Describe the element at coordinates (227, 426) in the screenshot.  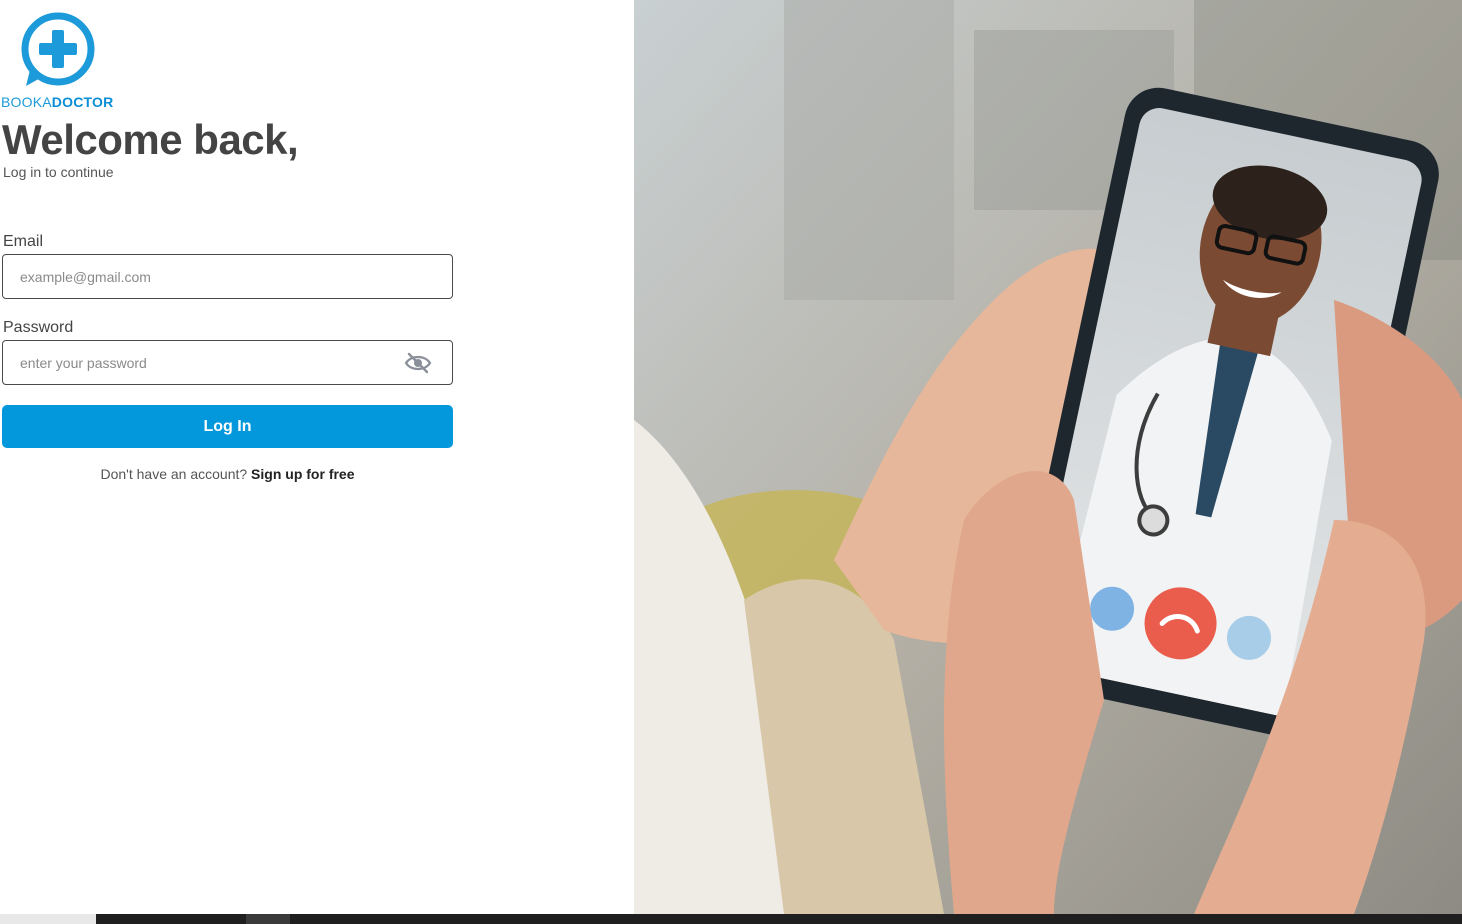
I see `login-button: Log In` at that location.